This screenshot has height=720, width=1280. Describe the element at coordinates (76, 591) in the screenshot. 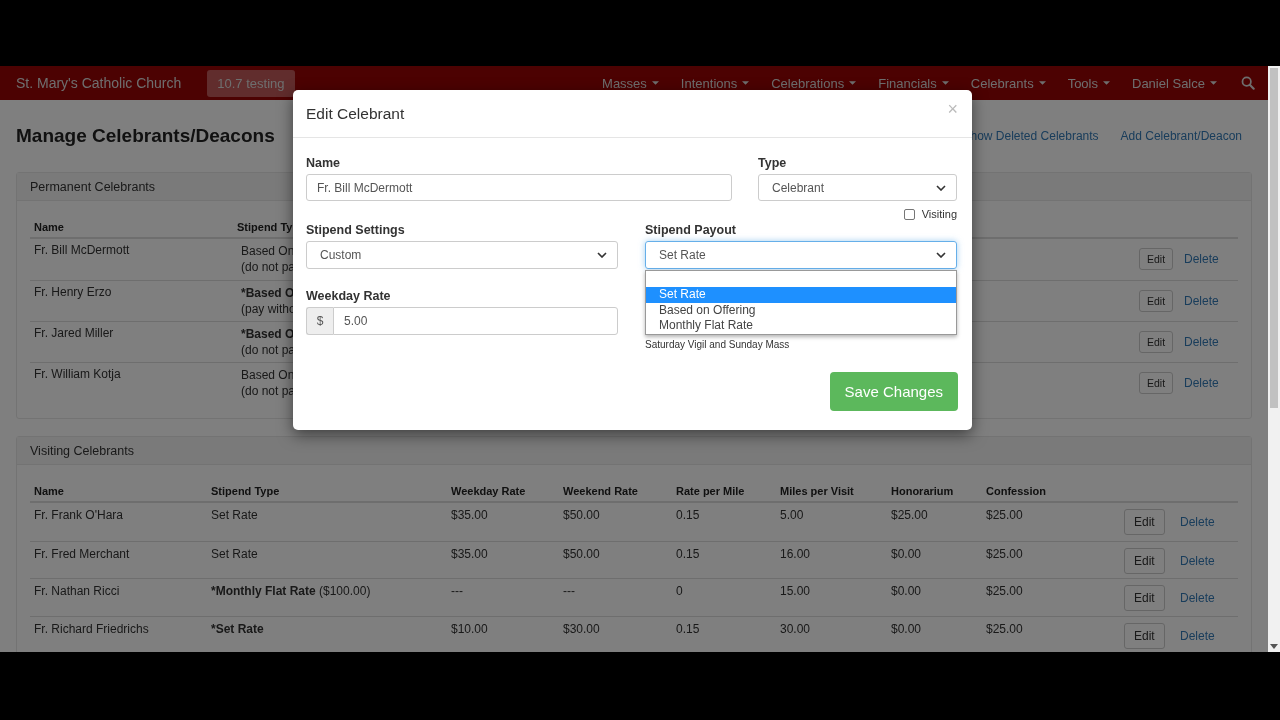

I see `table-cell-text: Fr. Nathan Ricci` at that location.